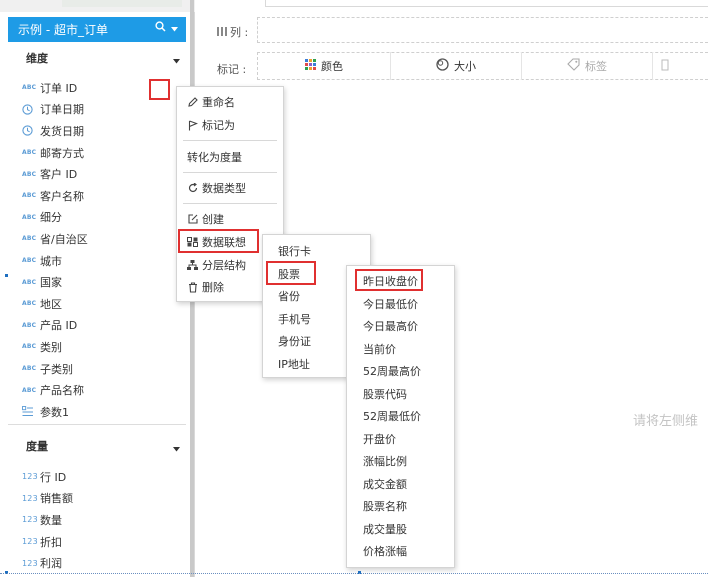  Describe the element at coordinates (385, 461) in the screenshot. I see `submenu-item-label: 涨幅比例` at that location.